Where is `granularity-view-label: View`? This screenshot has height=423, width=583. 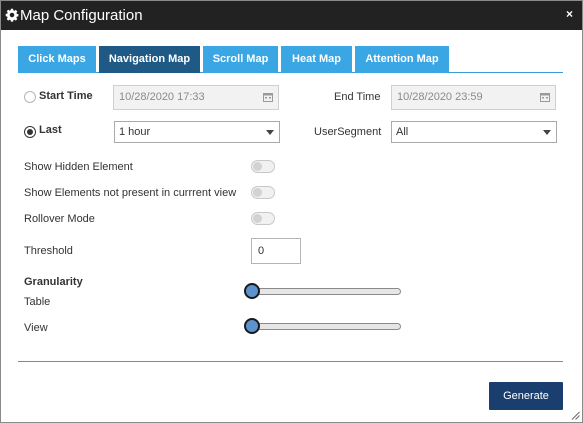 granularity-view-label: View is located at coordinates (36, 328).